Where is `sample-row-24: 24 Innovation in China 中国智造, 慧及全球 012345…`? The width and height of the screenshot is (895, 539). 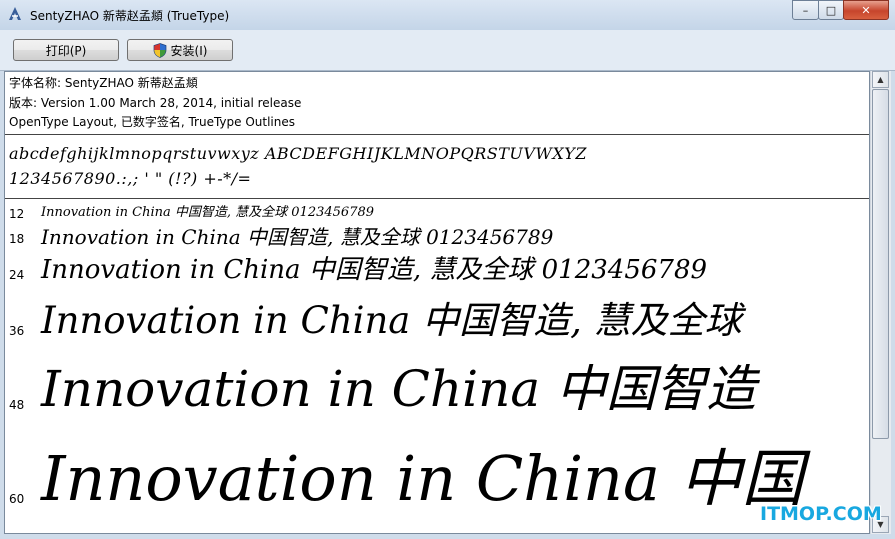 sample-row-24: 24 Innovation in China 中国智造, 慧及全球 012345… is located at coordinates (437, 273).